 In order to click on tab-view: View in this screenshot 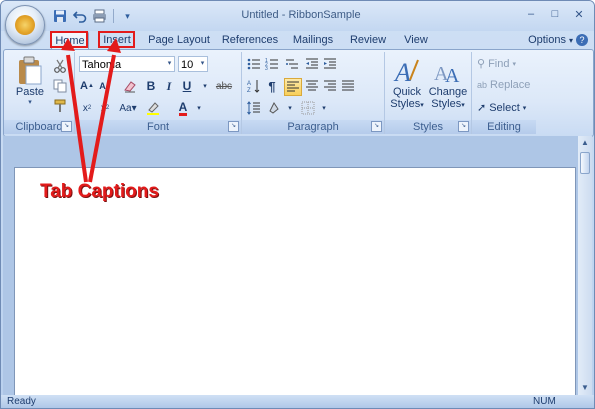, I will do `click(416, 40)`.